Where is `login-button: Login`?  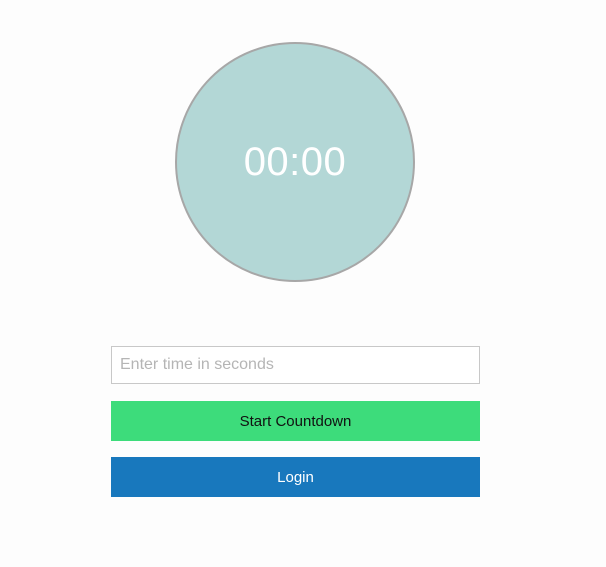 login-button: Login is located at coordinates (295, 477).